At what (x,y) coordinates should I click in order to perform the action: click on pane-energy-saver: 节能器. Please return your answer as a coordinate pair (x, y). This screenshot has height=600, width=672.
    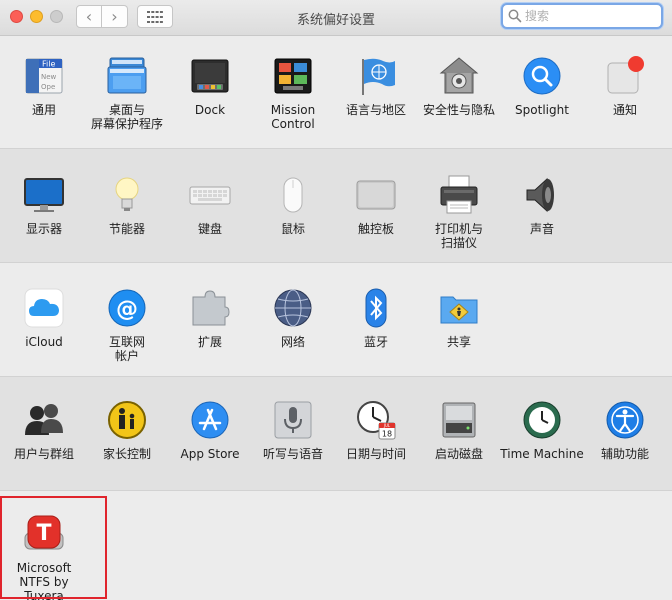
    Looking at the image, I should click on (127, 224).